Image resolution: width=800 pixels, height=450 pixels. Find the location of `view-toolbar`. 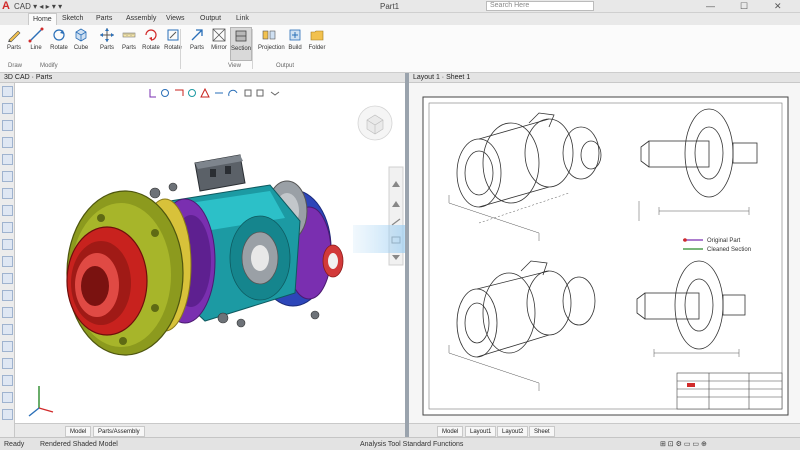

view-toolbar is located at coordinates (214, 92).